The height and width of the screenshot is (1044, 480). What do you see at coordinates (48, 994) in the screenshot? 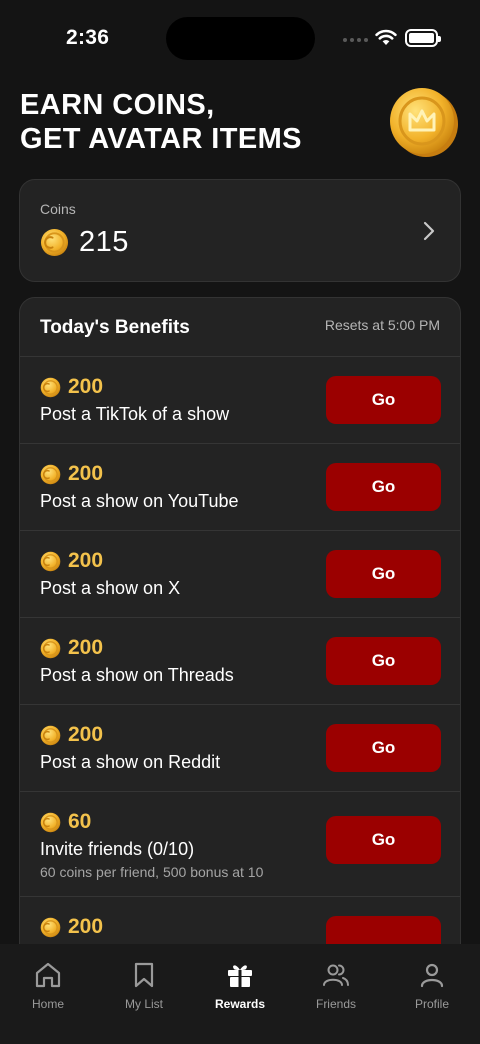
I see `tab-home: Home` at bounding box center [48, 994].